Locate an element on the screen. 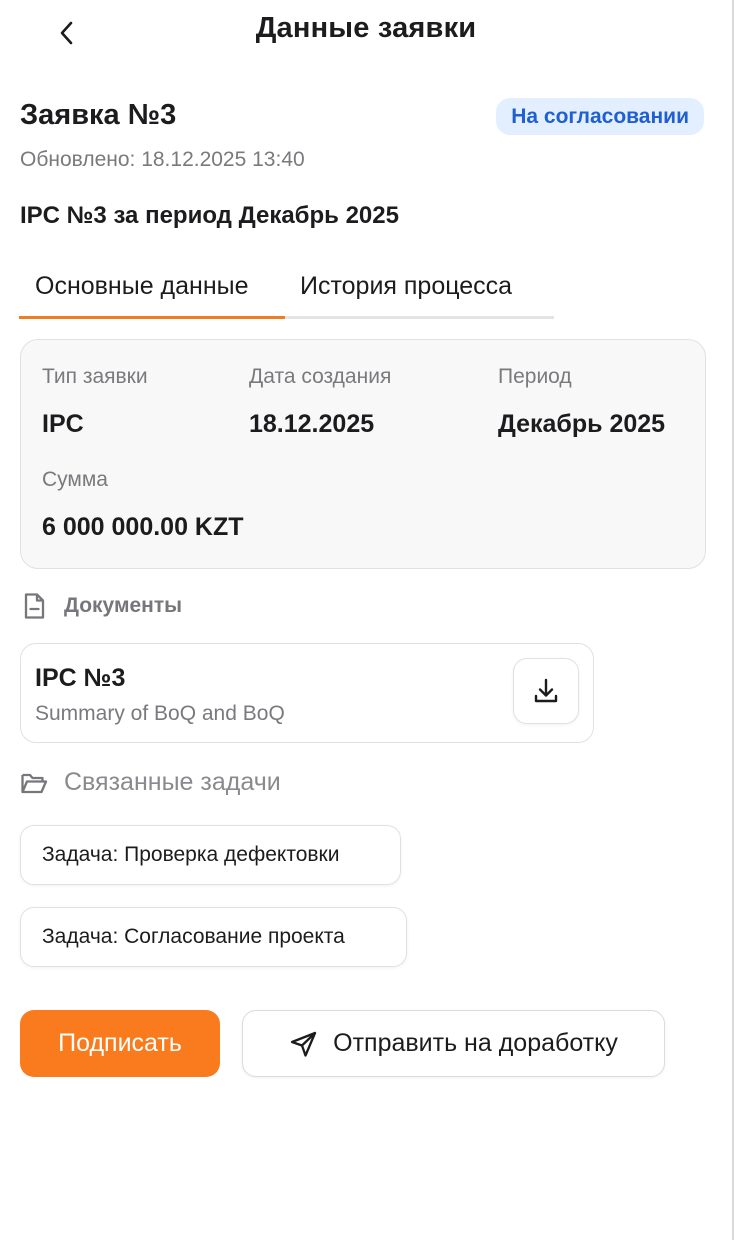 Image resolution: width=734 pixels, height=1240 pixels. type-value: IPC is located at coordinates (63, 424).